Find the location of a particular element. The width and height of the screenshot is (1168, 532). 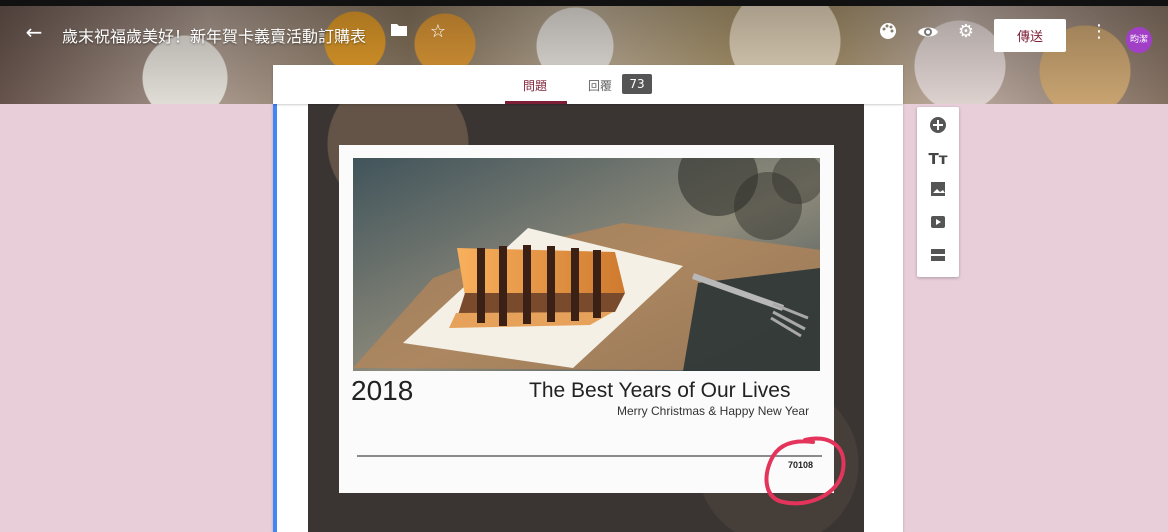

gear-icon: ⚙ is located at coordinates (966, 32).